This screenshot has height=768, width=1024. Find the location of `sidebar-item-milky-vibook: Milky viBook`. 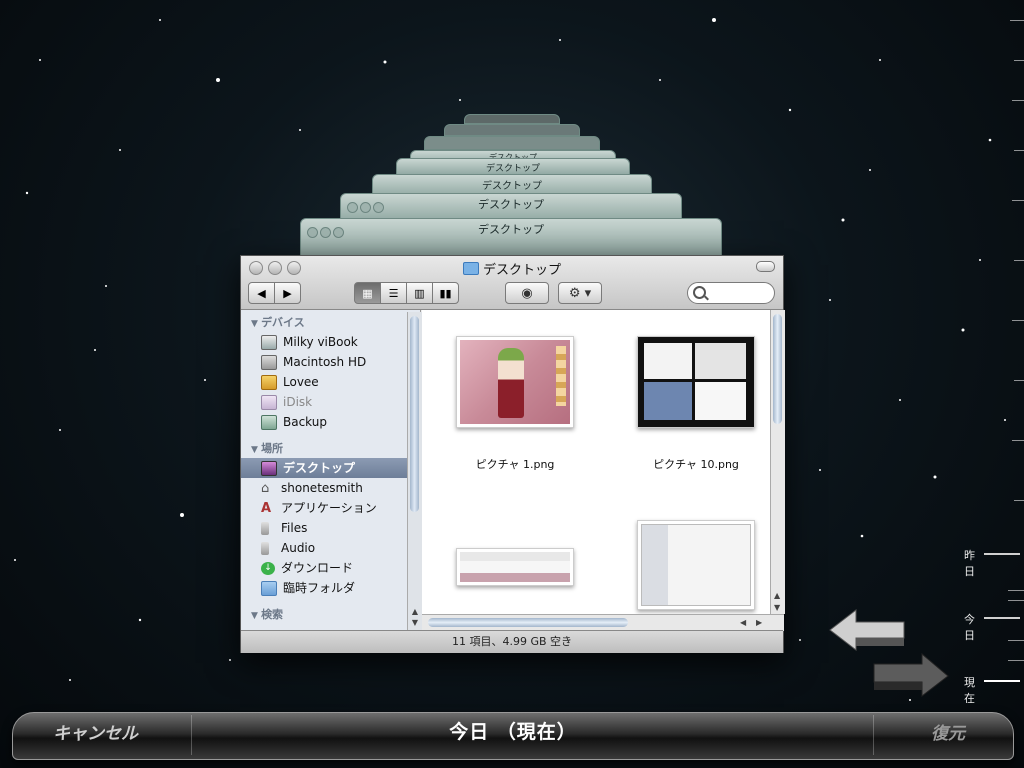

sidebar-item-milky-vibook: Milky viBook is located at coordinates (330, 342).